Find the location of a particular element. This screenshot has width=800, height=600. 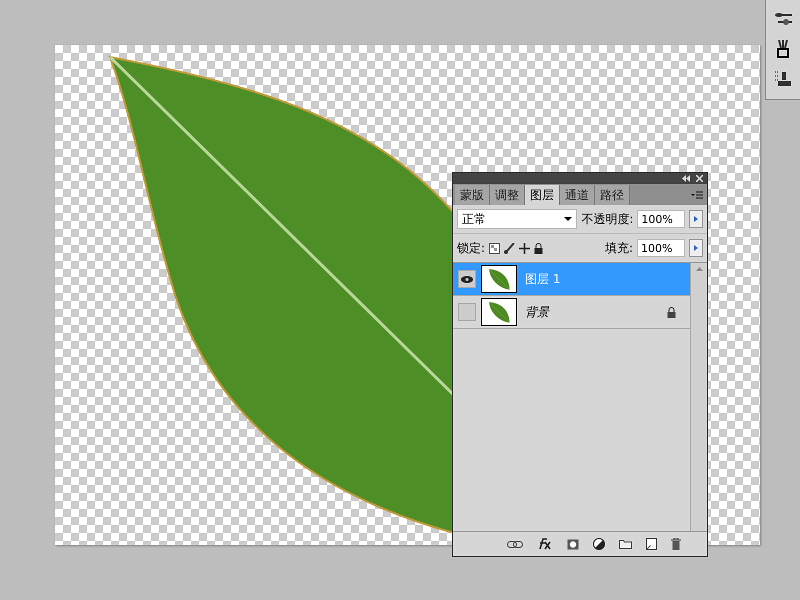

lock-transparency-icon is located at coordinates (494, 248).